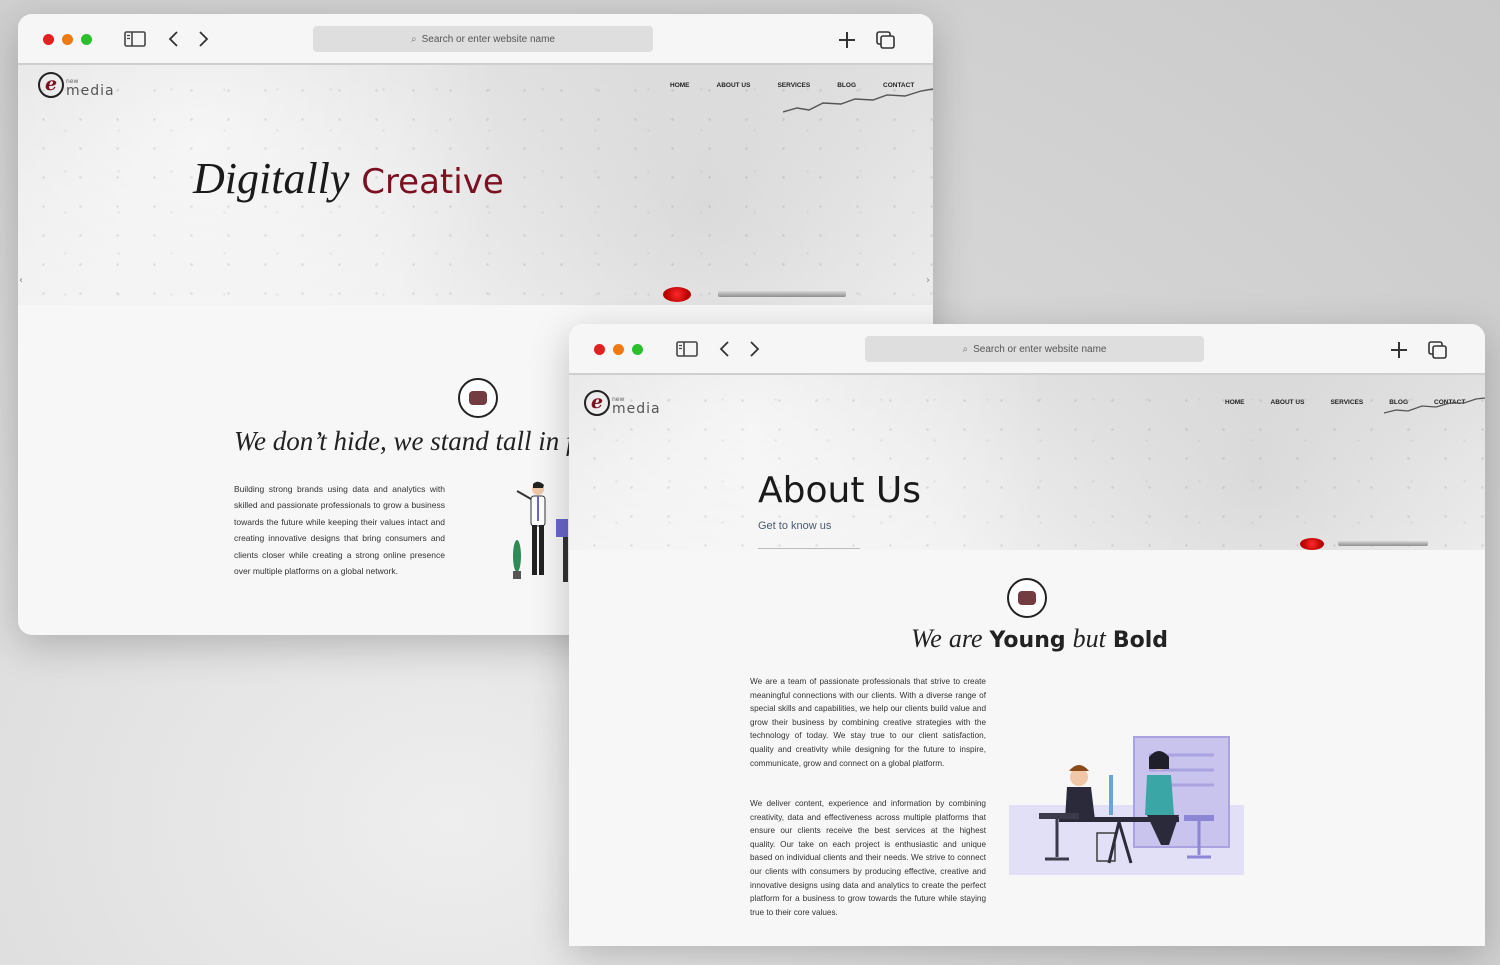 The image size is (1500, 965). What do you see at coordinates (432, 182) in the screenshot?
I see `hero-title-word-creative: Creative` at bounding box center [432, 182].